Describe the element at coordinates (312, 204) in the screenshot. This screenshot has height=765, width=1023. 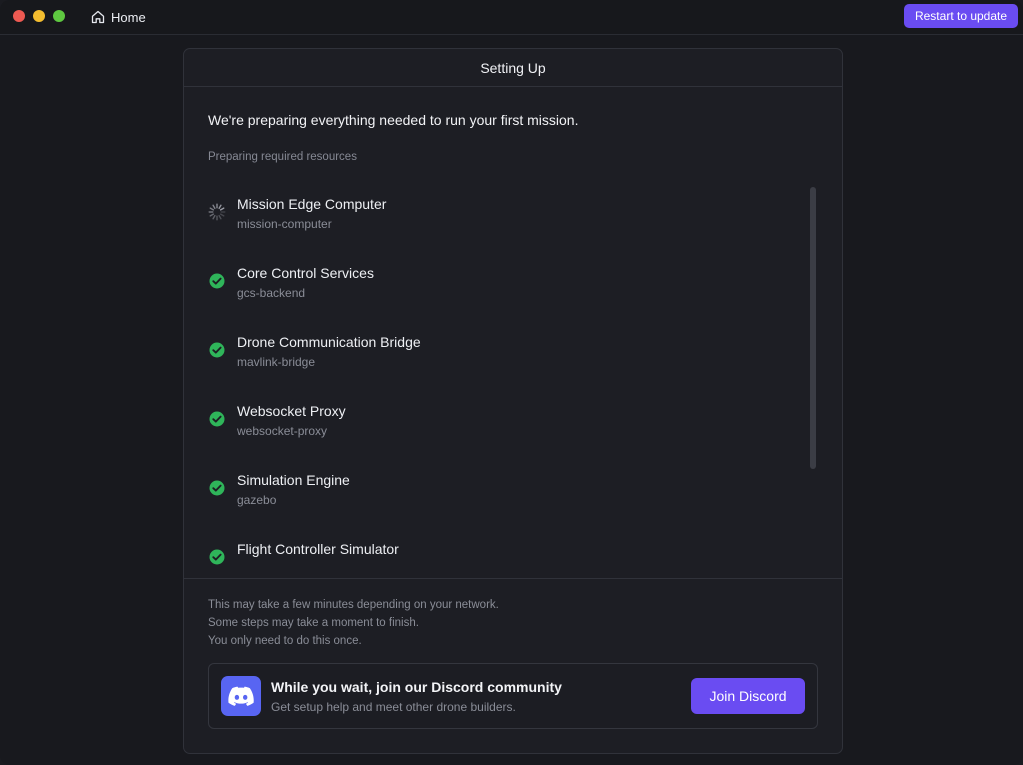
I see `item-title: Mission Edge Computer` at that location.